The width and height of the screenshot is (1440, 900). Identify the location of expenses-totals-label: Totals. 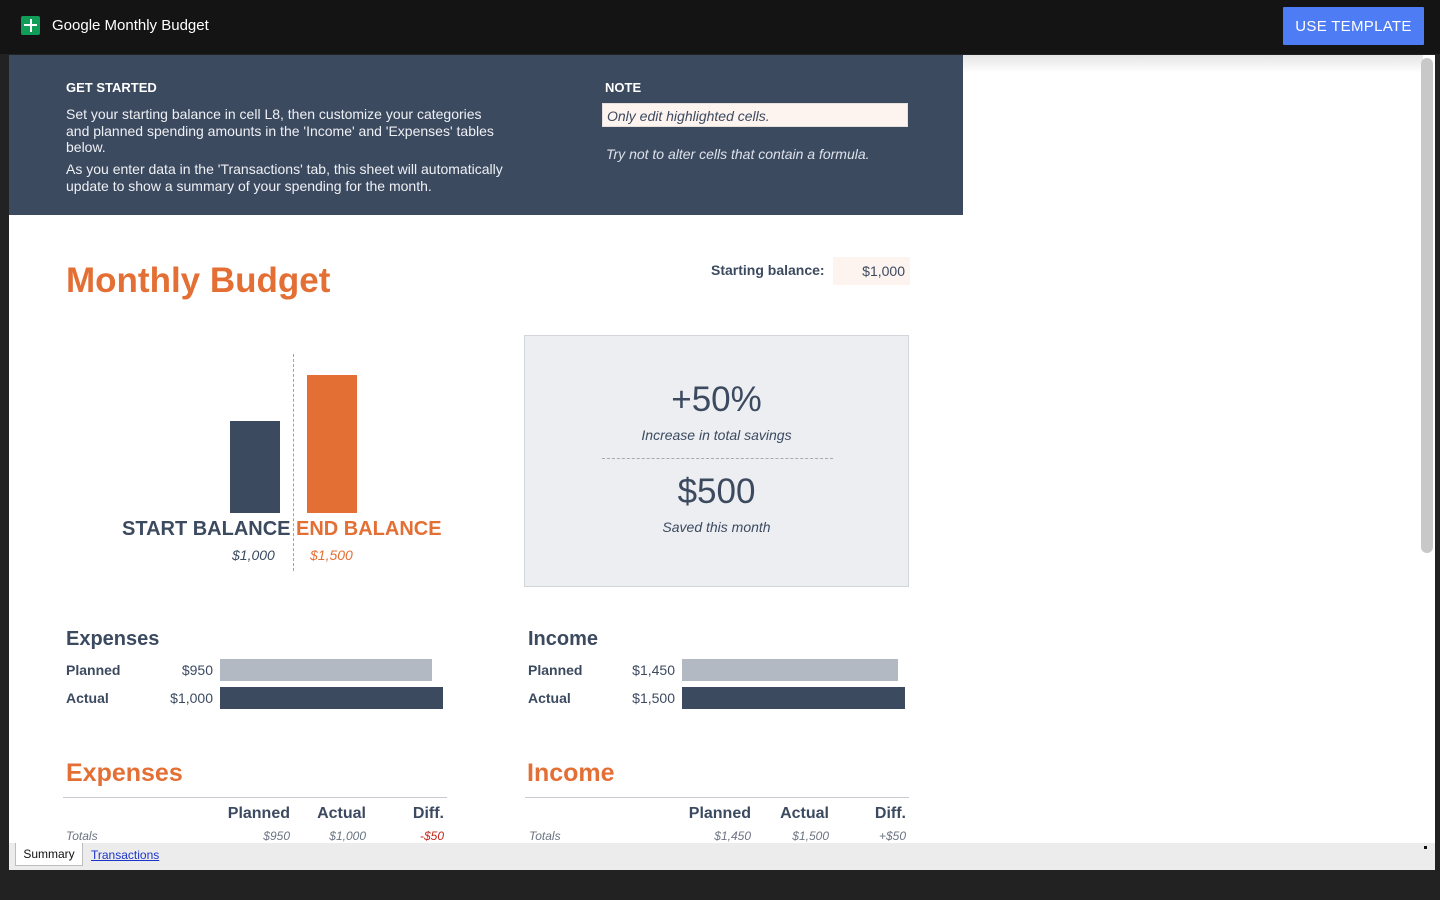
(82, 836).